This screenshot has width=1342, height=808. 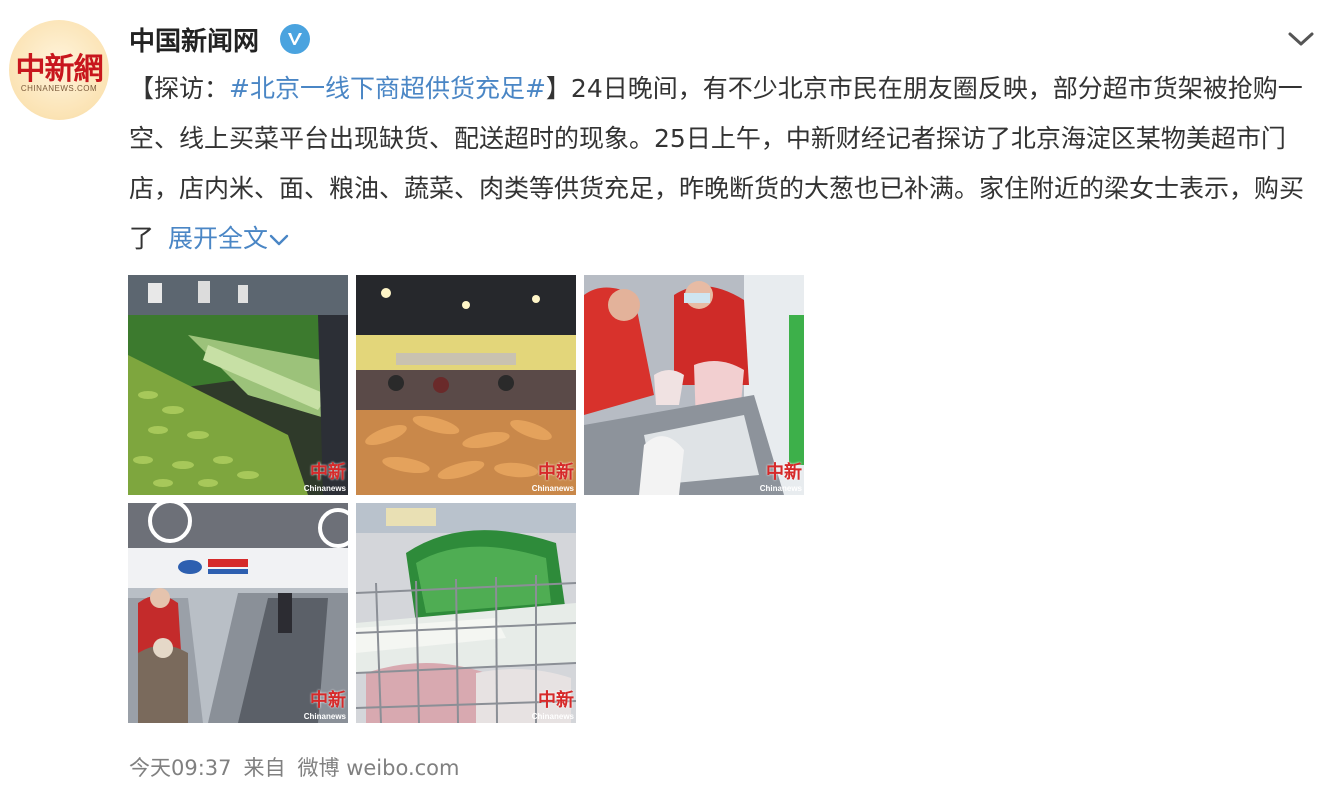 I want to click on author-name: 中国新闻网, so click(x=194, y=39).